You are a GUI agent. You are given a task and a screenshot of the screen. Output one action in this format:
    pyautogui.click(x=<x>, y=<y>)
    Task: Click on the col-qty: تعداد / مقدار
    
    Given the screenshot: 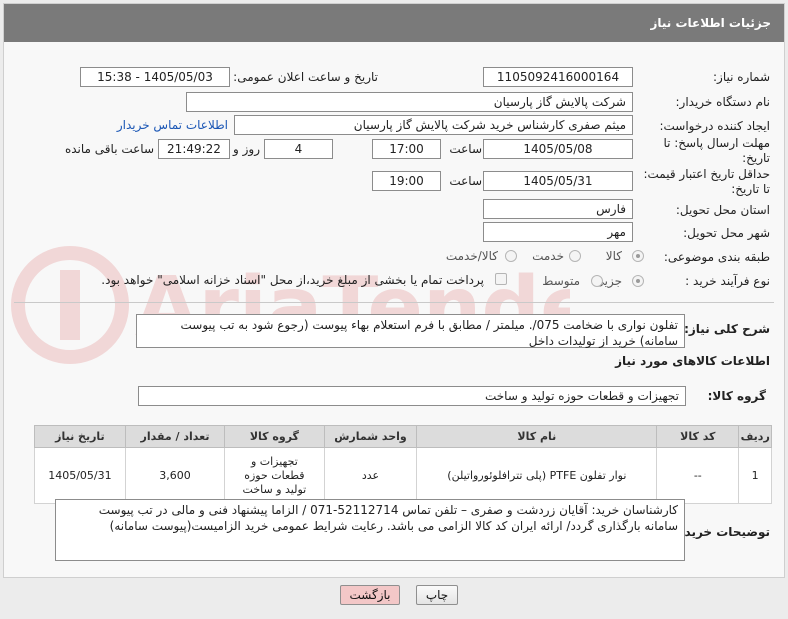 What is the action you would take?
    pyautogui.click(x=175, y=436)
    